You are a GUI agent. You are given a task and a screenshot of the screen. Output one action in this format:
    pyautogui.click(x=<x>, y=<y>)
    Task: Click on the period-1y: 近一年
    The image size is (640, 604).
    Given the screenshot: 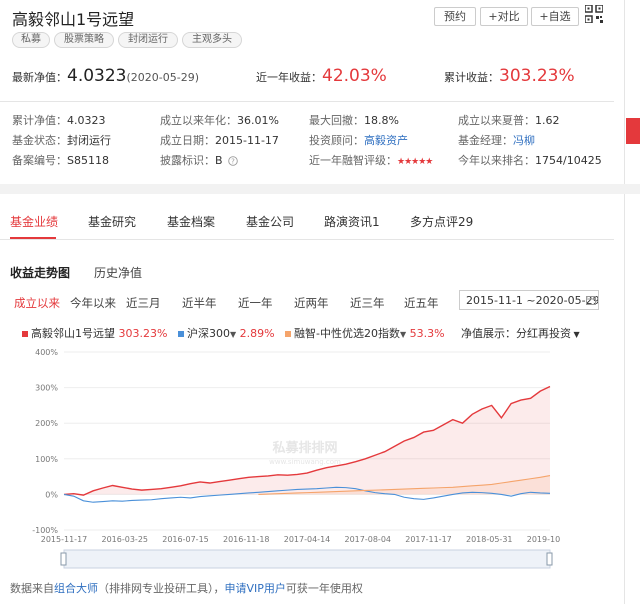 What is the action you would take?
    pyautogui.click(x=255, y=303)
    